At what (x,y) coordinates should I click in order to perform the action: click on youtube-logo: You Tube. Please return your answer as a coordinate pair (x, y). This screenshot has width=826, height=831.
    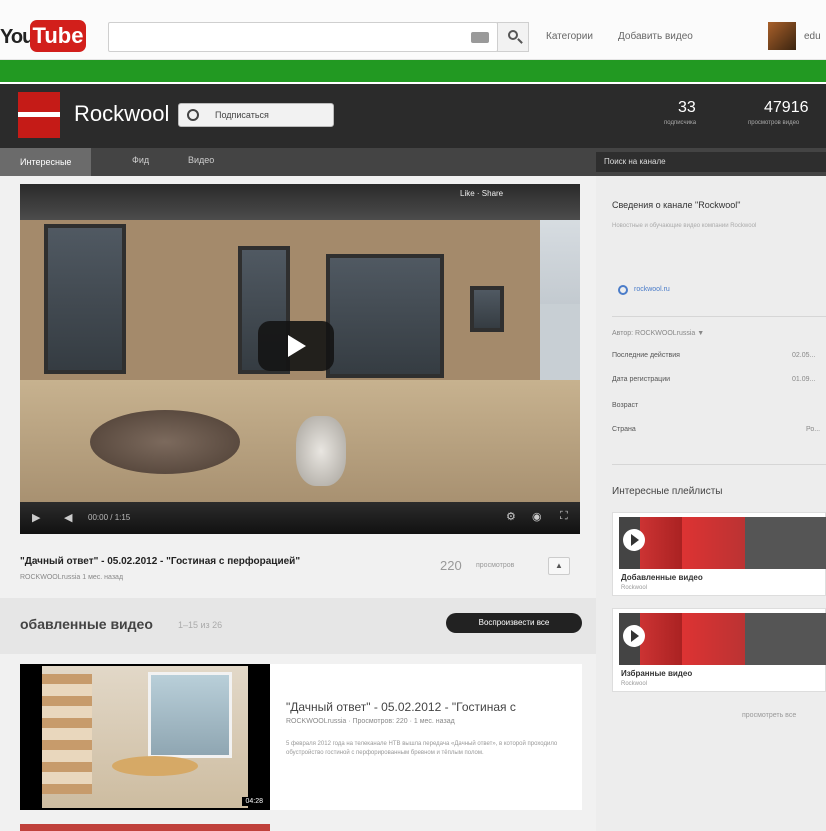
    Looking at the image, I should click on (46, 36).